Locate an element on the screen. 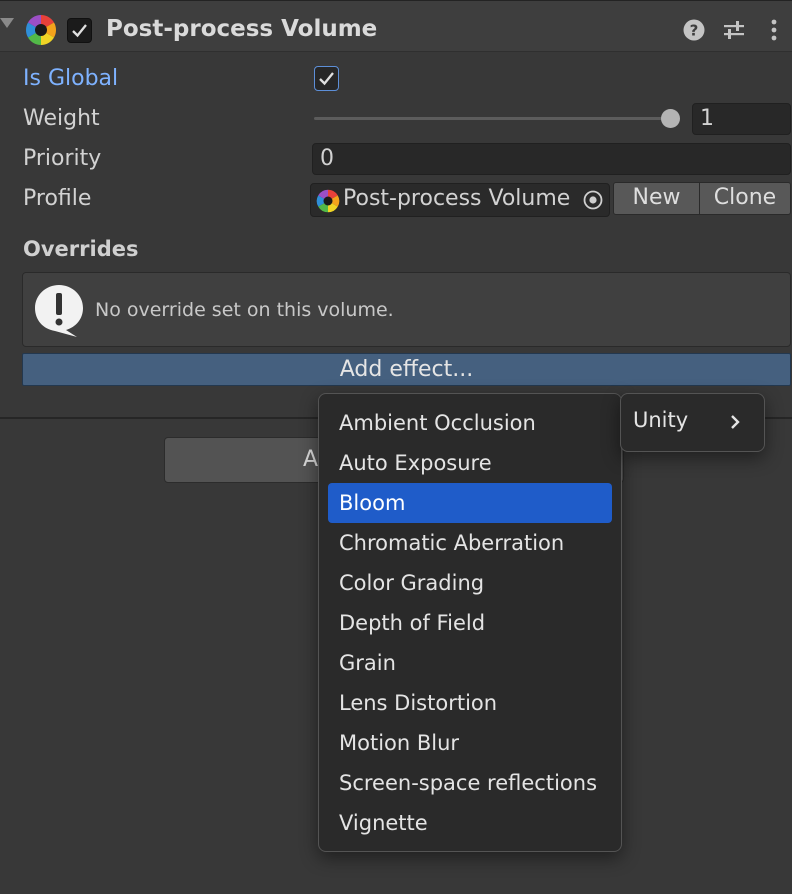 The height and width of the screenshot is (894, 792). chevron-right-icon is located at coordinates (735, 424).